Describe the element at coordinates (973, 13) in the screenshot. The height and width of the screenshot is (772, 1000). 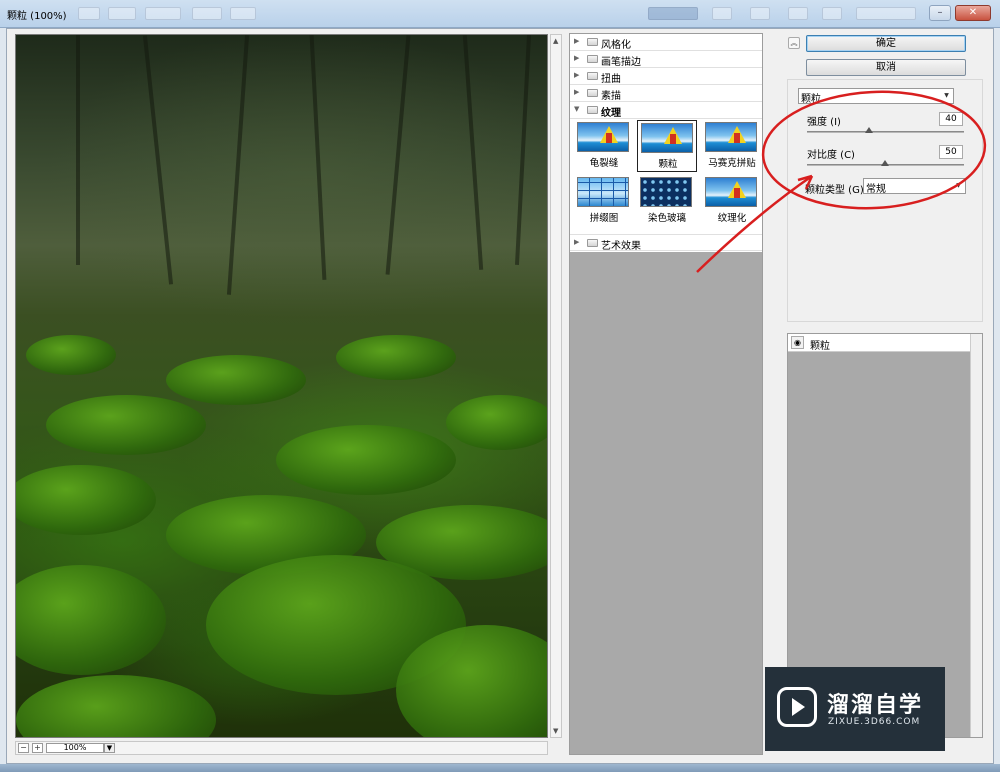
I see `close-button: ✕` at that location.